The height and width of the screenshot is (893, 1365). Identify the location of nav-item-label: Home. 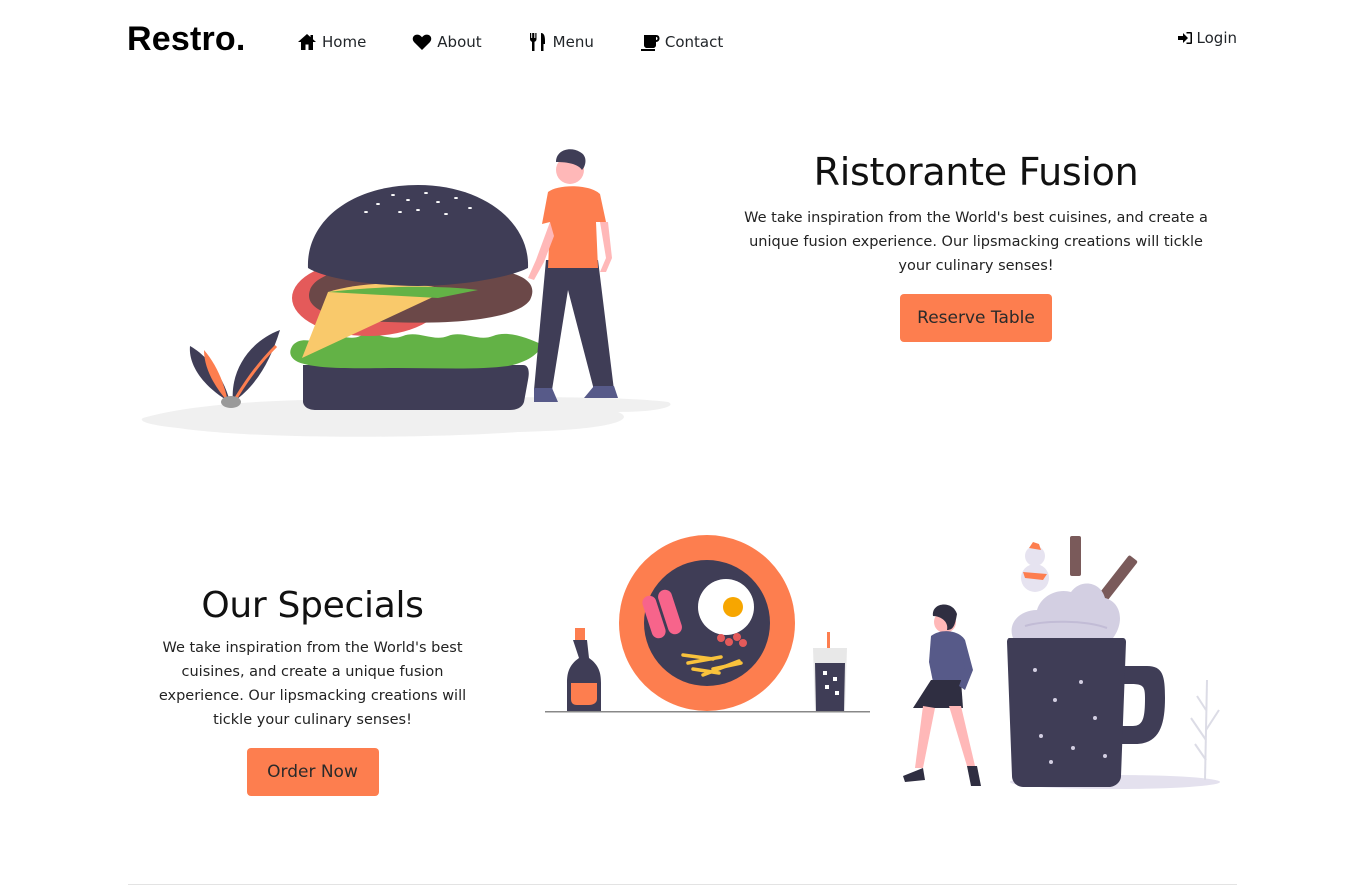
(344, 42).